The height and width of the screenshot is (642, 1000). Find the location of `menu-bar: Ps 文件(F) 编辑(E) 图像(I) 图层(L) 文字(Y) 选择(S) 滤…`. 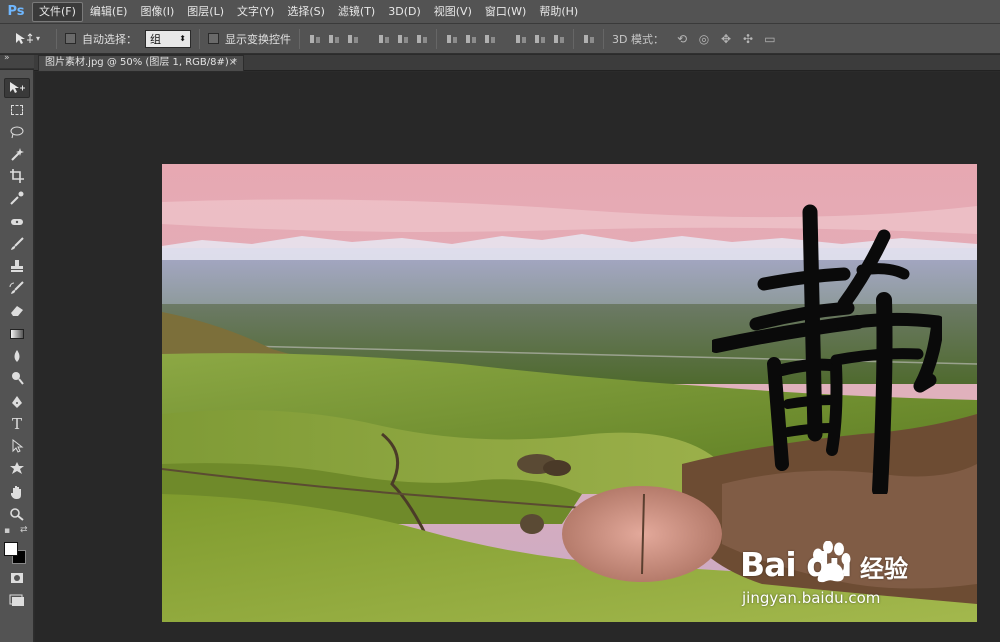

menu-bar: Ps 文件(F) 编辑(E) 图像(I) 图层(L) 文字(Y) 选择(S) 滤… is located at coordinates (500, 12).